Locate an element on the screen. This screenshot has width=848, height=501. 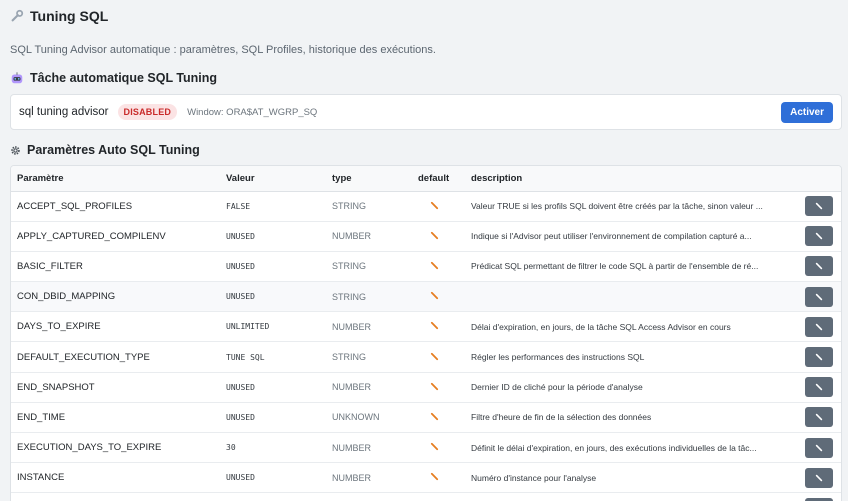
wrench-icon is located at coordinates (17, 15).